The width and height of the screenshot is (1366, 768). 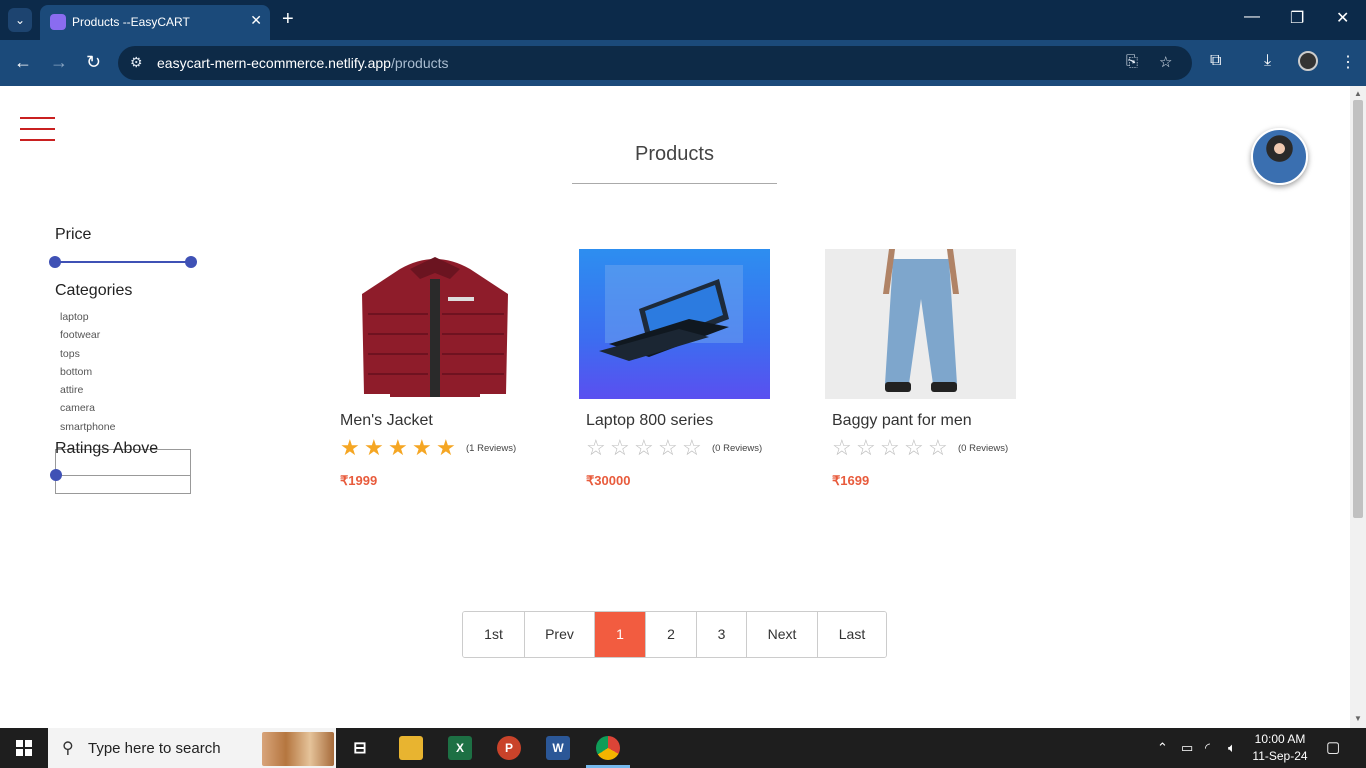 What do you see at coordinates (87, 427) in the screenshot?
I see `category-item: smartphone` at bounding box center [87, 427].